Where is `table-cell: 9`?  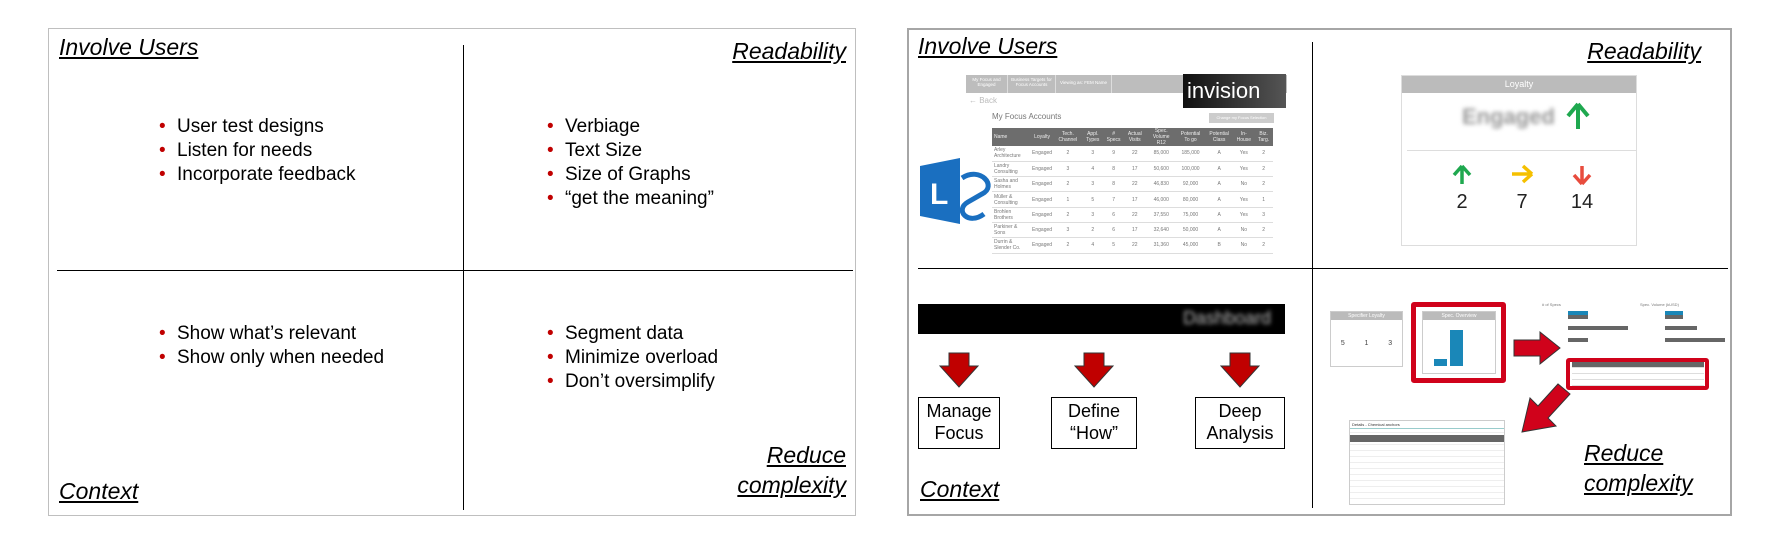 table-cell: 9 is located at coordinates (1113, 154).